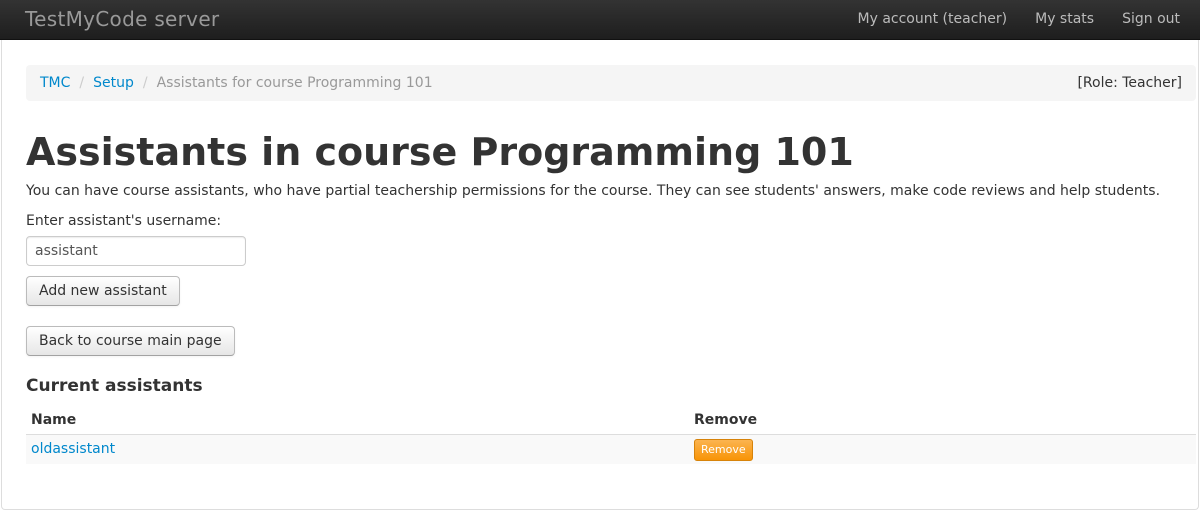 The width and height of the screenshot is (1200, 510). Describe the element at coordinates (942, 449) in the screenshot. I see `remove-cell: Remove` at that location.